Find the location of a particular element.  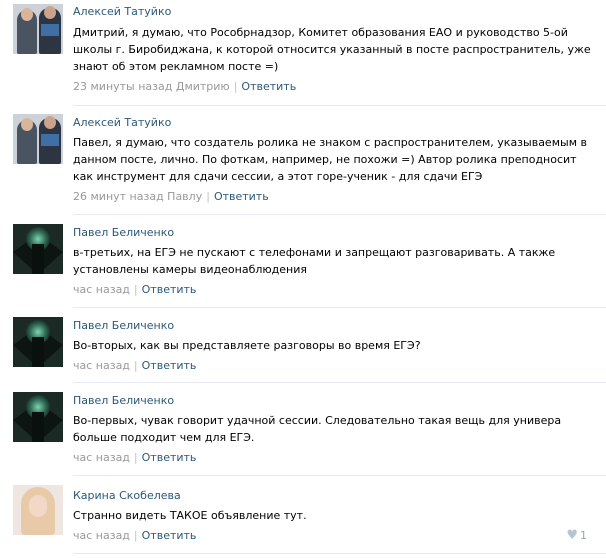

comment-meta: 26 минут назад Павлу | Ответить is located at coordinates (335, 197).